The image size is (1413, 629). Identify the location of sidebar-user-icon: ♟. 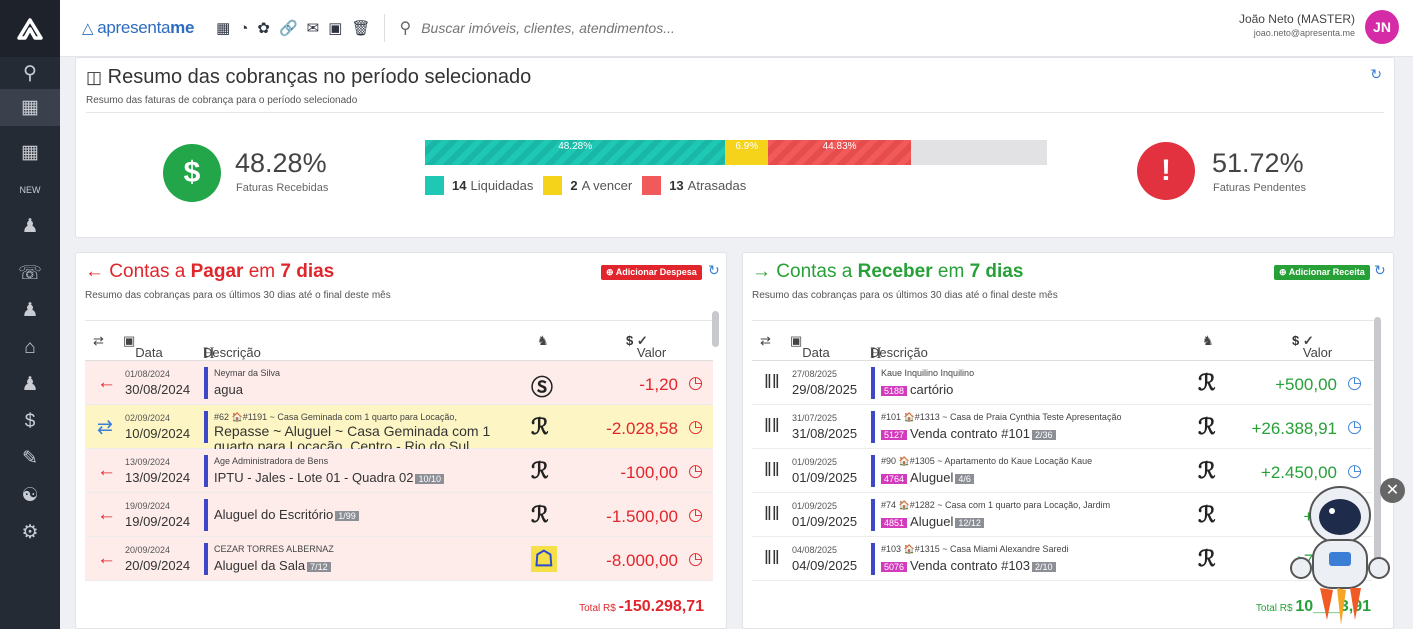
(30, 226).